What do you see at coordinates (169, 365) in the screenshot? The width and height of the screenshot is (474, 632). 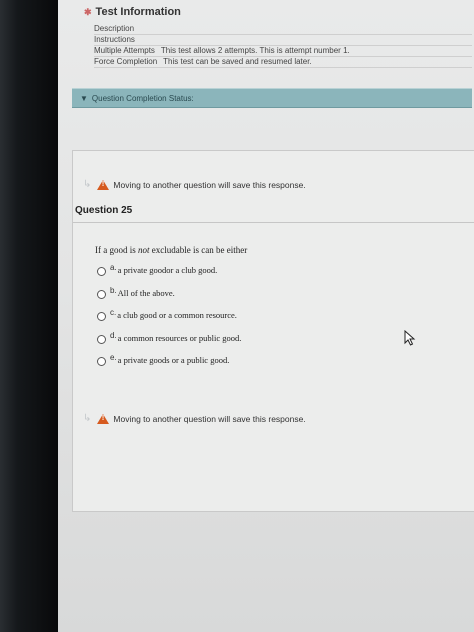 I see `answer-option-e: e. a private goods or a public good.` at bounding box center [169, 365].